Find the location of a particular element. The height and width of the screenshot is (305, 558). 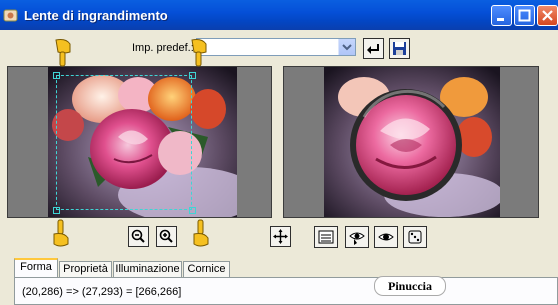

tab-forma: Forma is located at coordinates (36, 268).